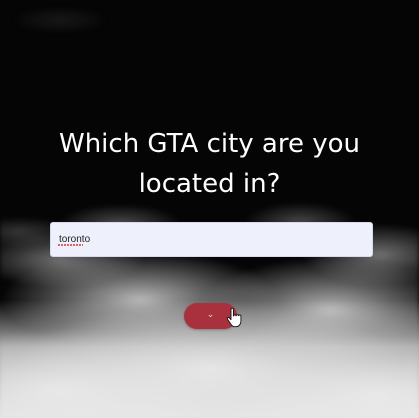  Describe the element at coordinates (209, 144) in the screenshot. I see `question-line-1: Which GTA city are you` at that location.